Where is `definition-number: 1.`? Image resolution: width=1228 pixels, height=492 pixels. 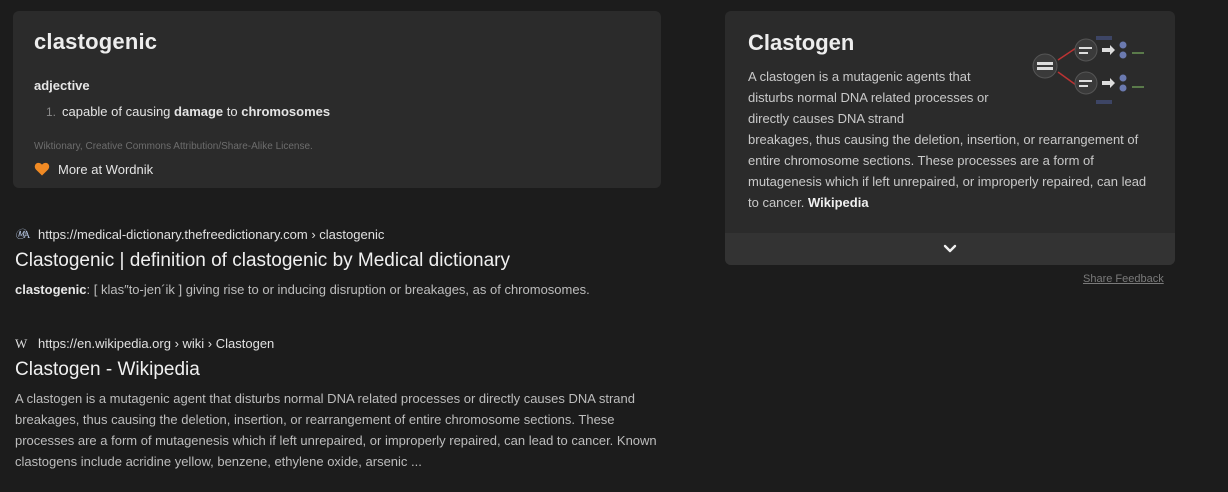
definition-number: 1. is located at coordinates (50, 112).